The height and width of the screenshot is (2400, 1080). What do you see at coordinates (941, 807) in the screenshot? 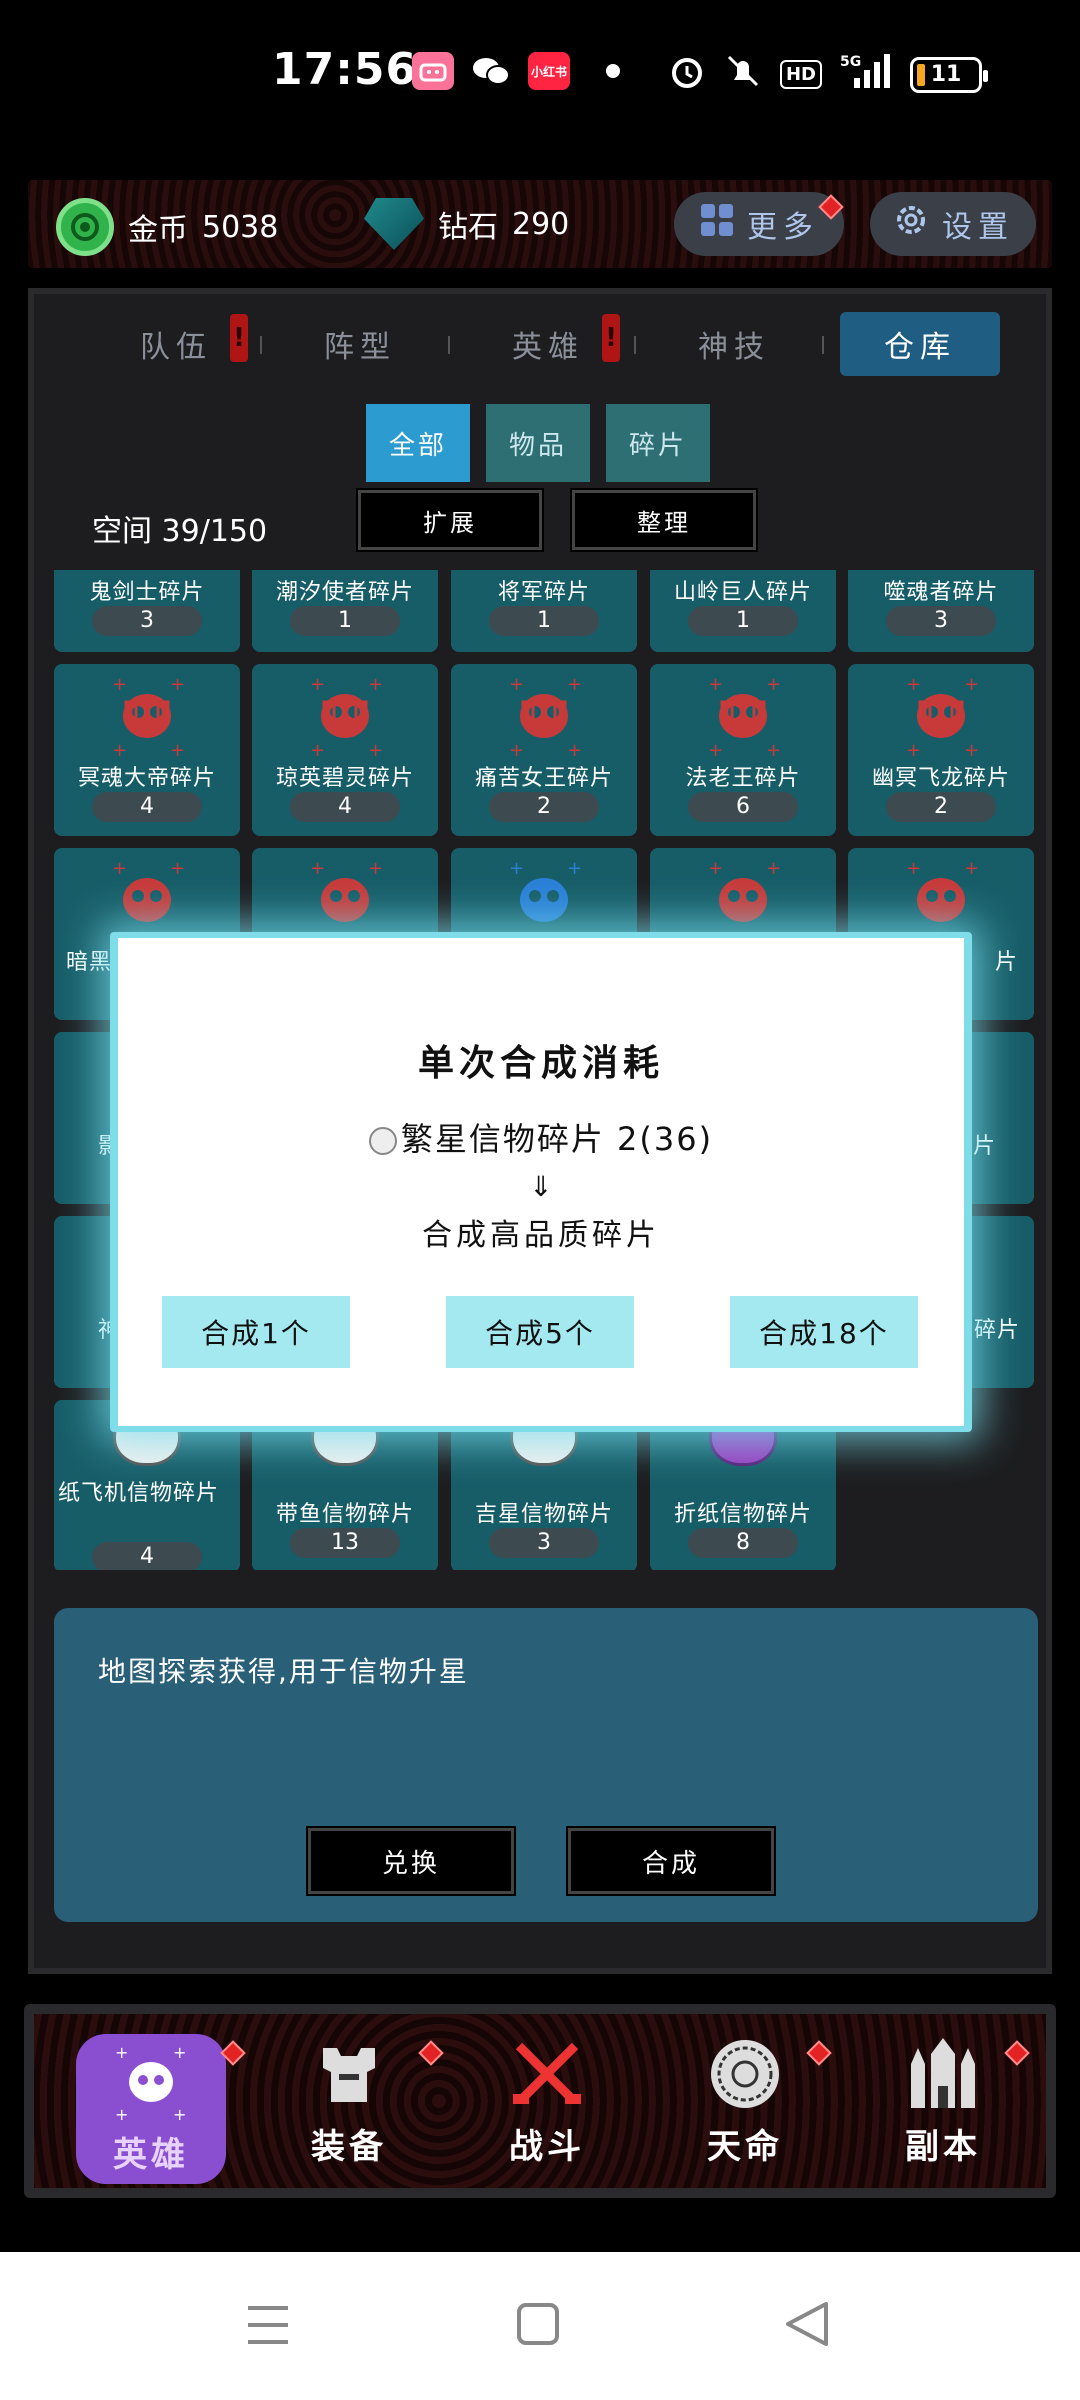
I see `fragment-count: 2` at bounding box center [941, 807].